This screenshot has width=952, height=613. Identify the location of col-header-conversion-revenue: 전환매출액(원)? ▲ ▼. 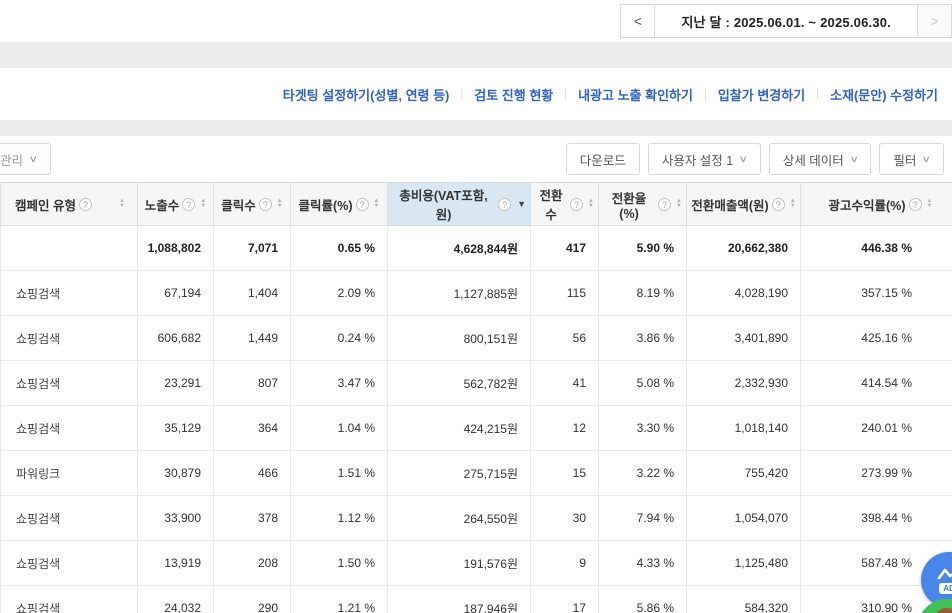
(743, 204).